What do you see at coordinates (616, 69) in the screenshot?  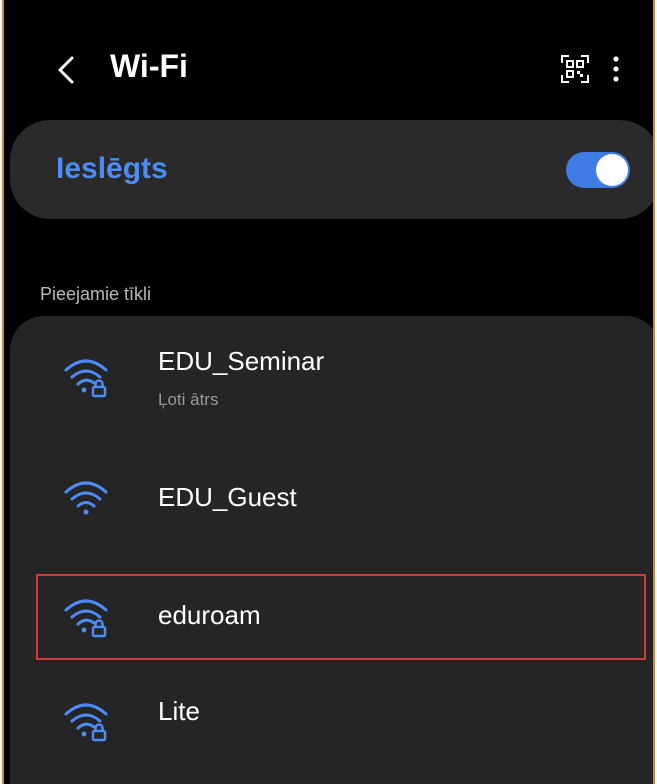 I see `more-options-icon` at bounding box center [616, 69].